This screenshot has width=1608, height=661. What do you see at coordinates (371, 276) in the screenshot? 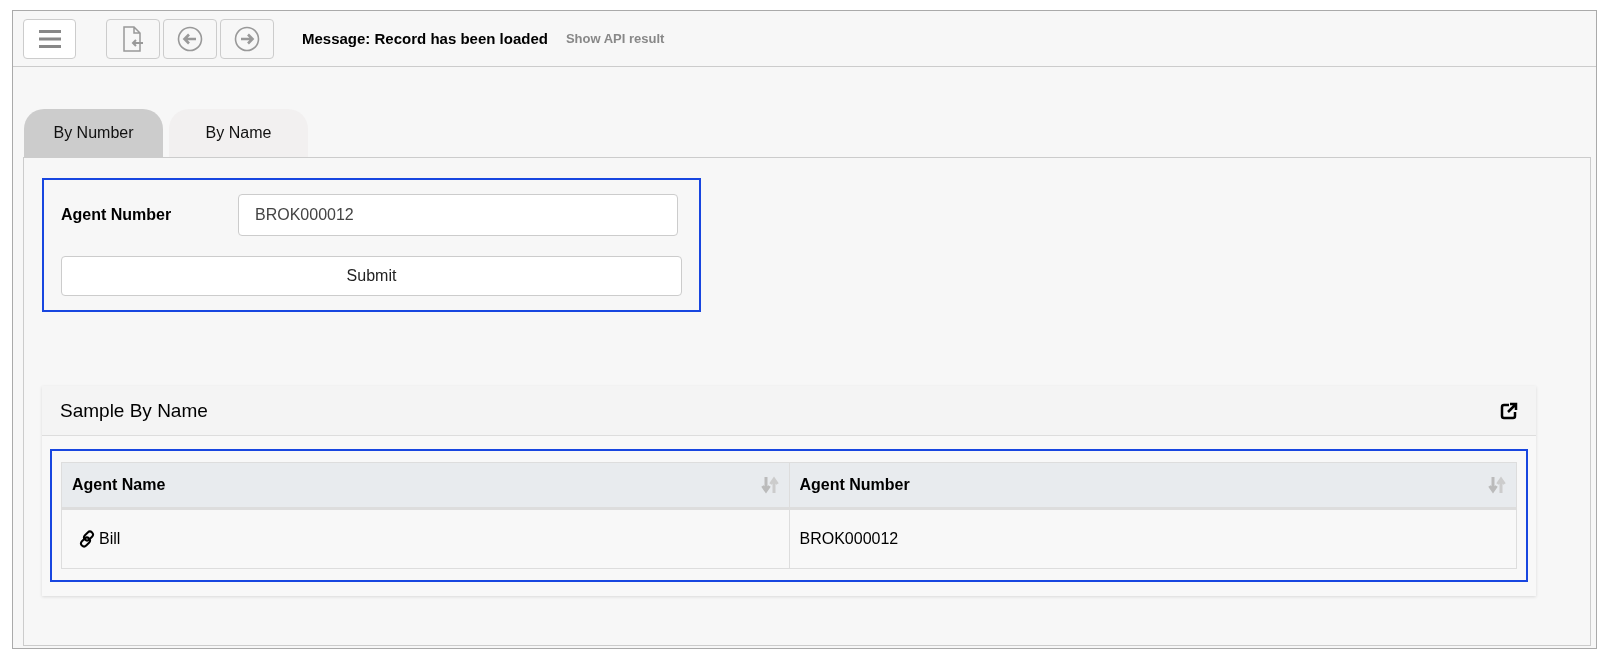
I see `submit-button: Submit` at bounding box center [371, 276].